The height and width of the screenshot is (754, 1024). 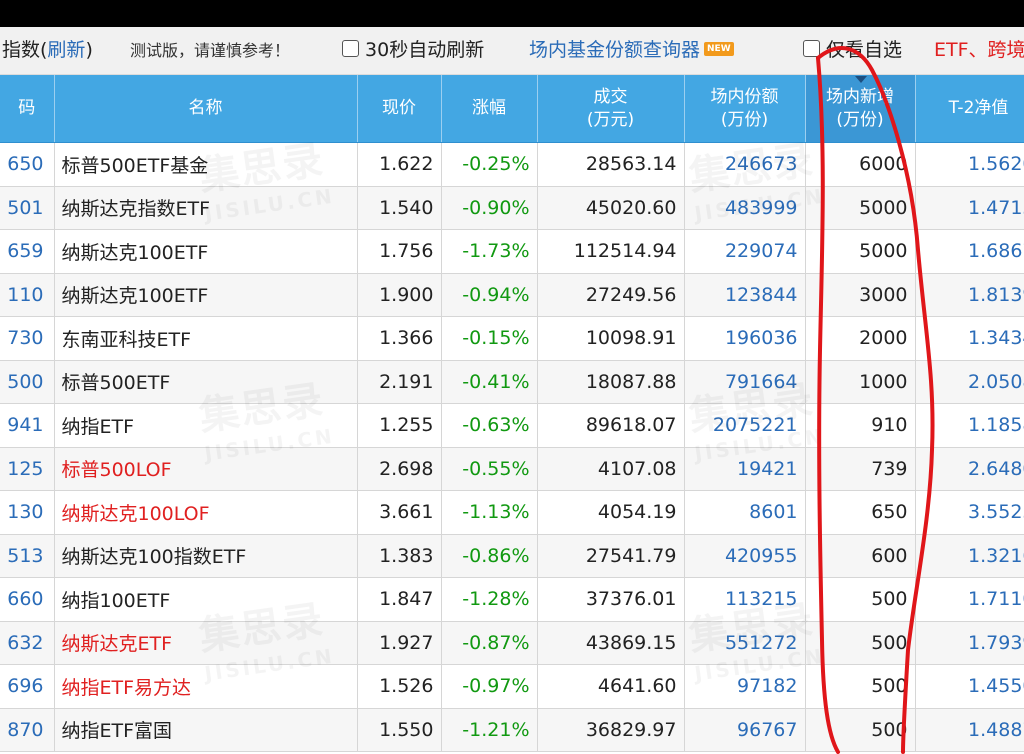 What do you see at coordinates (969, 208) in the screenshot?
I see `fund-nav: 1.4713` at bounding box center [969, 208].